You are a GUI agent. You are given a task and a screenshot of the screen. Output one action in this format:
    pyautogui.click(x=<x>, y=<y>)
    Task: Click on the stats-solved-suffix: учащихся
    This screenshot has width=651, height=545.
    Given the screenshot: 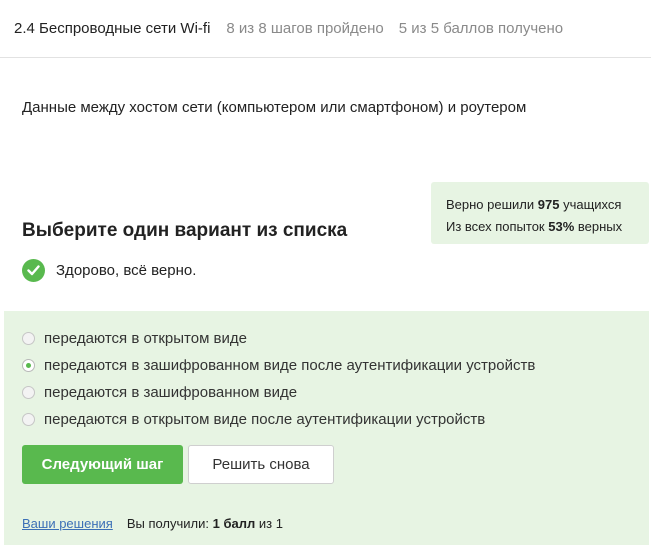 What is the action you would take?
    pyautogui.click(x=590, y=204)
    